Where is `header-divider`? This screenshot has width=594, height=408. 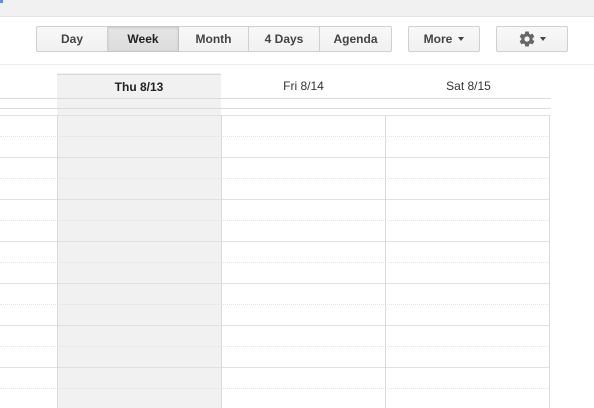
header-divider is located at coordinates (297, 64).